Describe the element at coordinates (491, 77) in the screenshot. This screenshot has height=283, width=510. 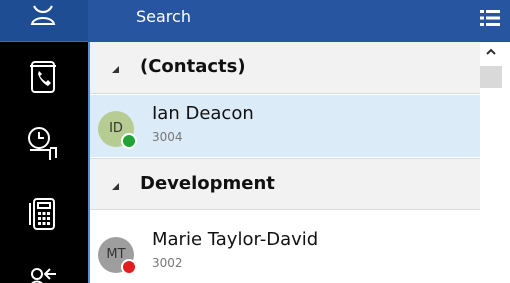
I see `scroll-thumb` at that location.